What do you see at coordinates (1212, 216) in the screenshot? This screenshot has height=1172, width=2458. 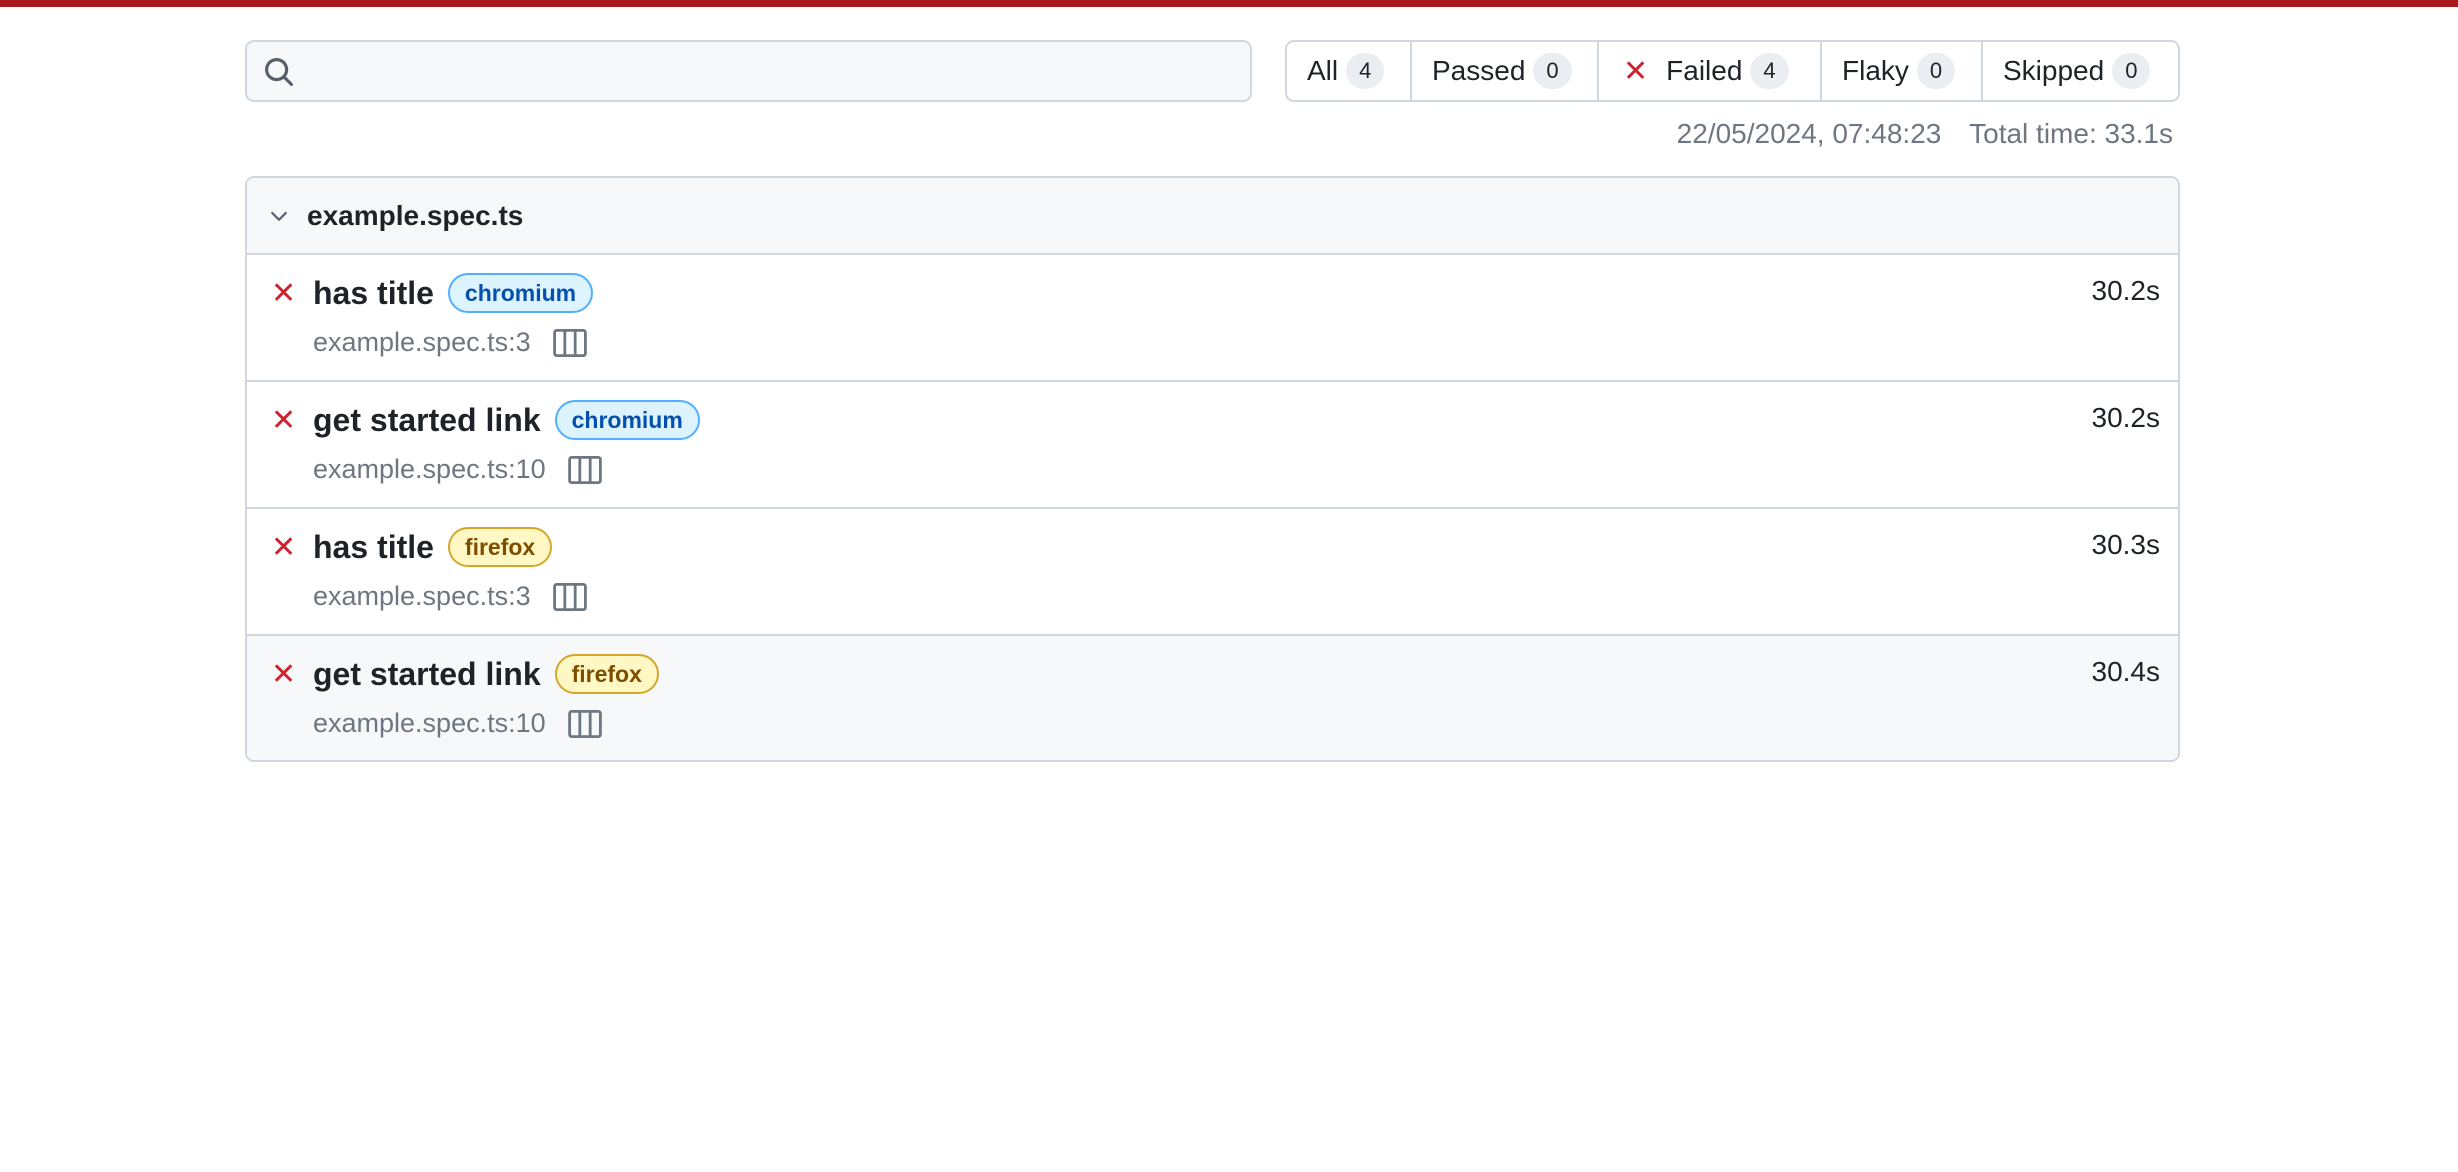 I see `test-file-header: example.spec.ts` at bounding box center [1212, 216].